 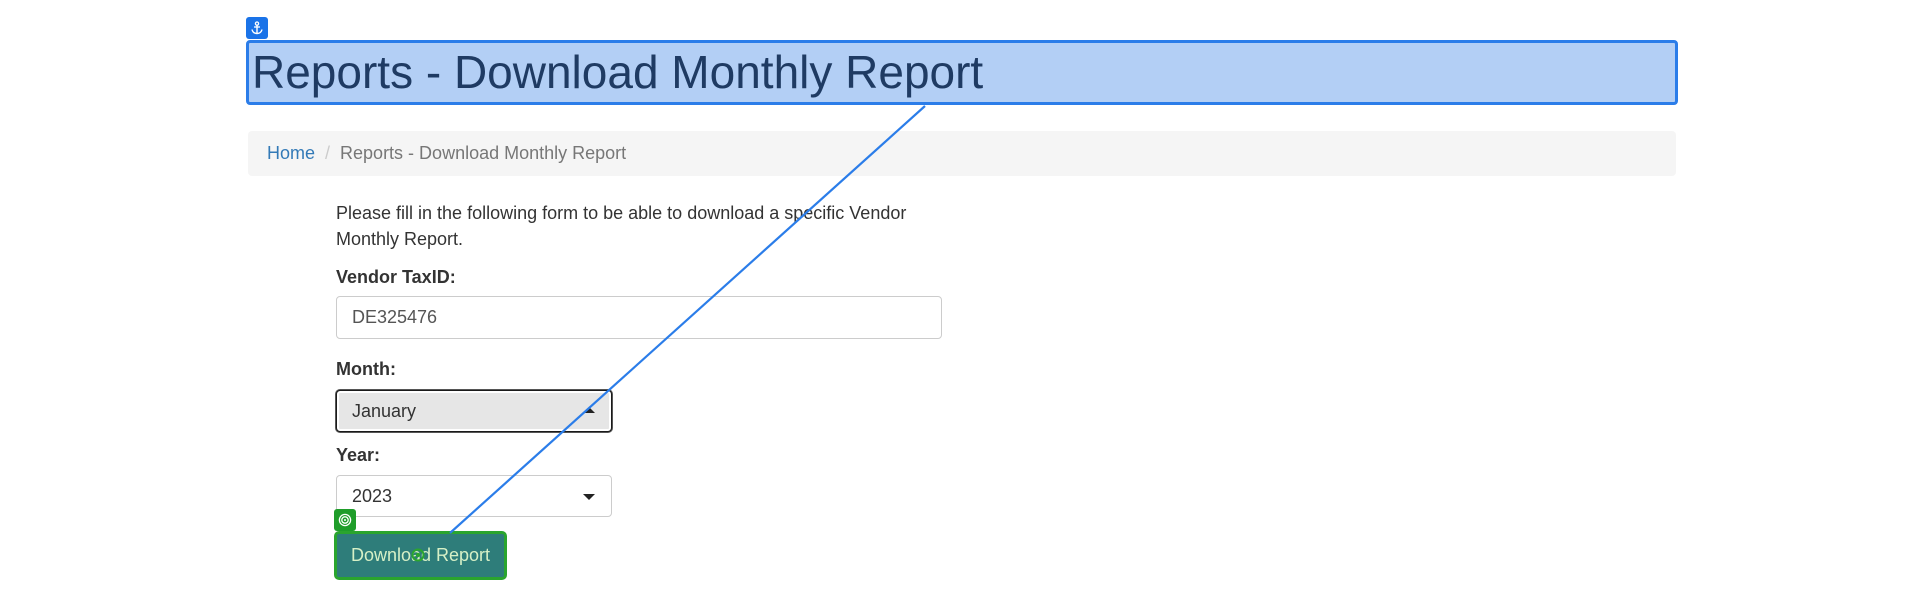 What do you see at coordinates (395, 317) in the screenshot?
I see `vendor-taxid-value: DE325476` at bounding box center [395, 317].